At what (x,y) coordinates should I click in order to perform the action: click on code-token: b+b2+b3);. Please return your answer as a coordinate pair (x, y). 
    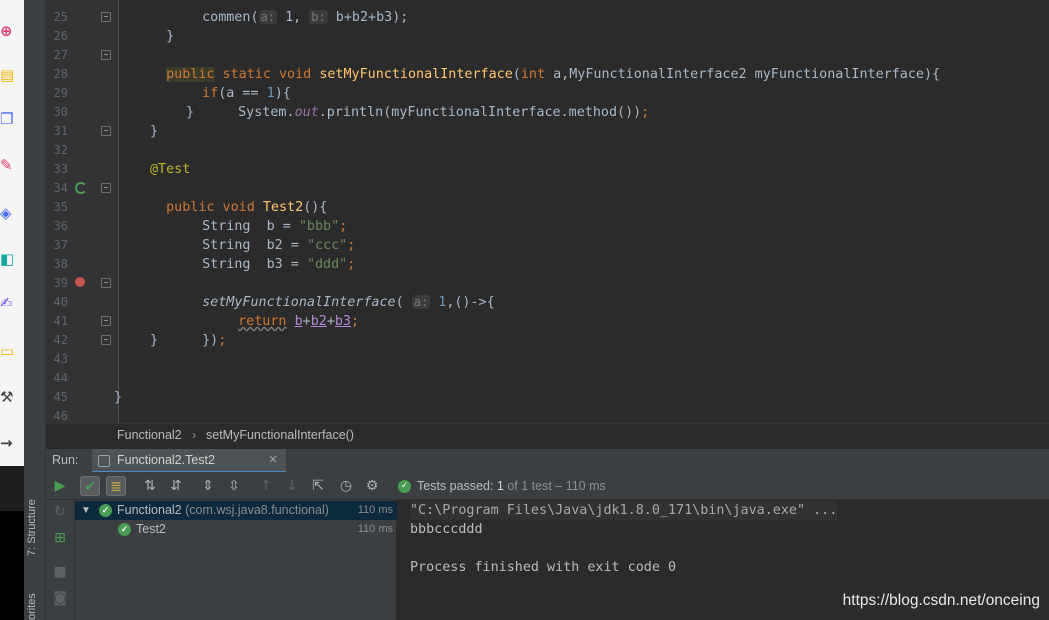
    Looking at the image, I should click on (368, 17).